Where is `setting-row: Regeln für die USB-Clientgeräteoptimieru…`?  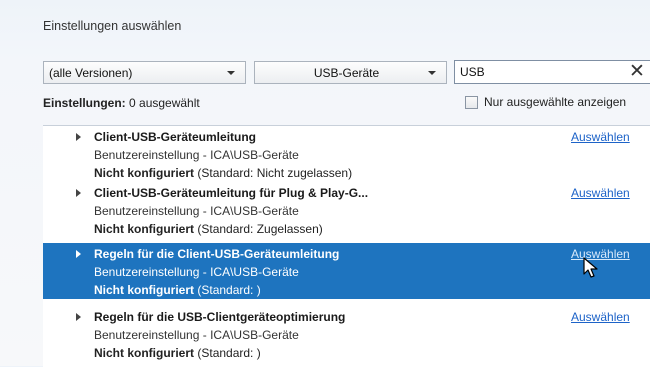 setting-row: Regeln für die USB-Clientgeräteoptimieru… is located at coordinates (346, 334).